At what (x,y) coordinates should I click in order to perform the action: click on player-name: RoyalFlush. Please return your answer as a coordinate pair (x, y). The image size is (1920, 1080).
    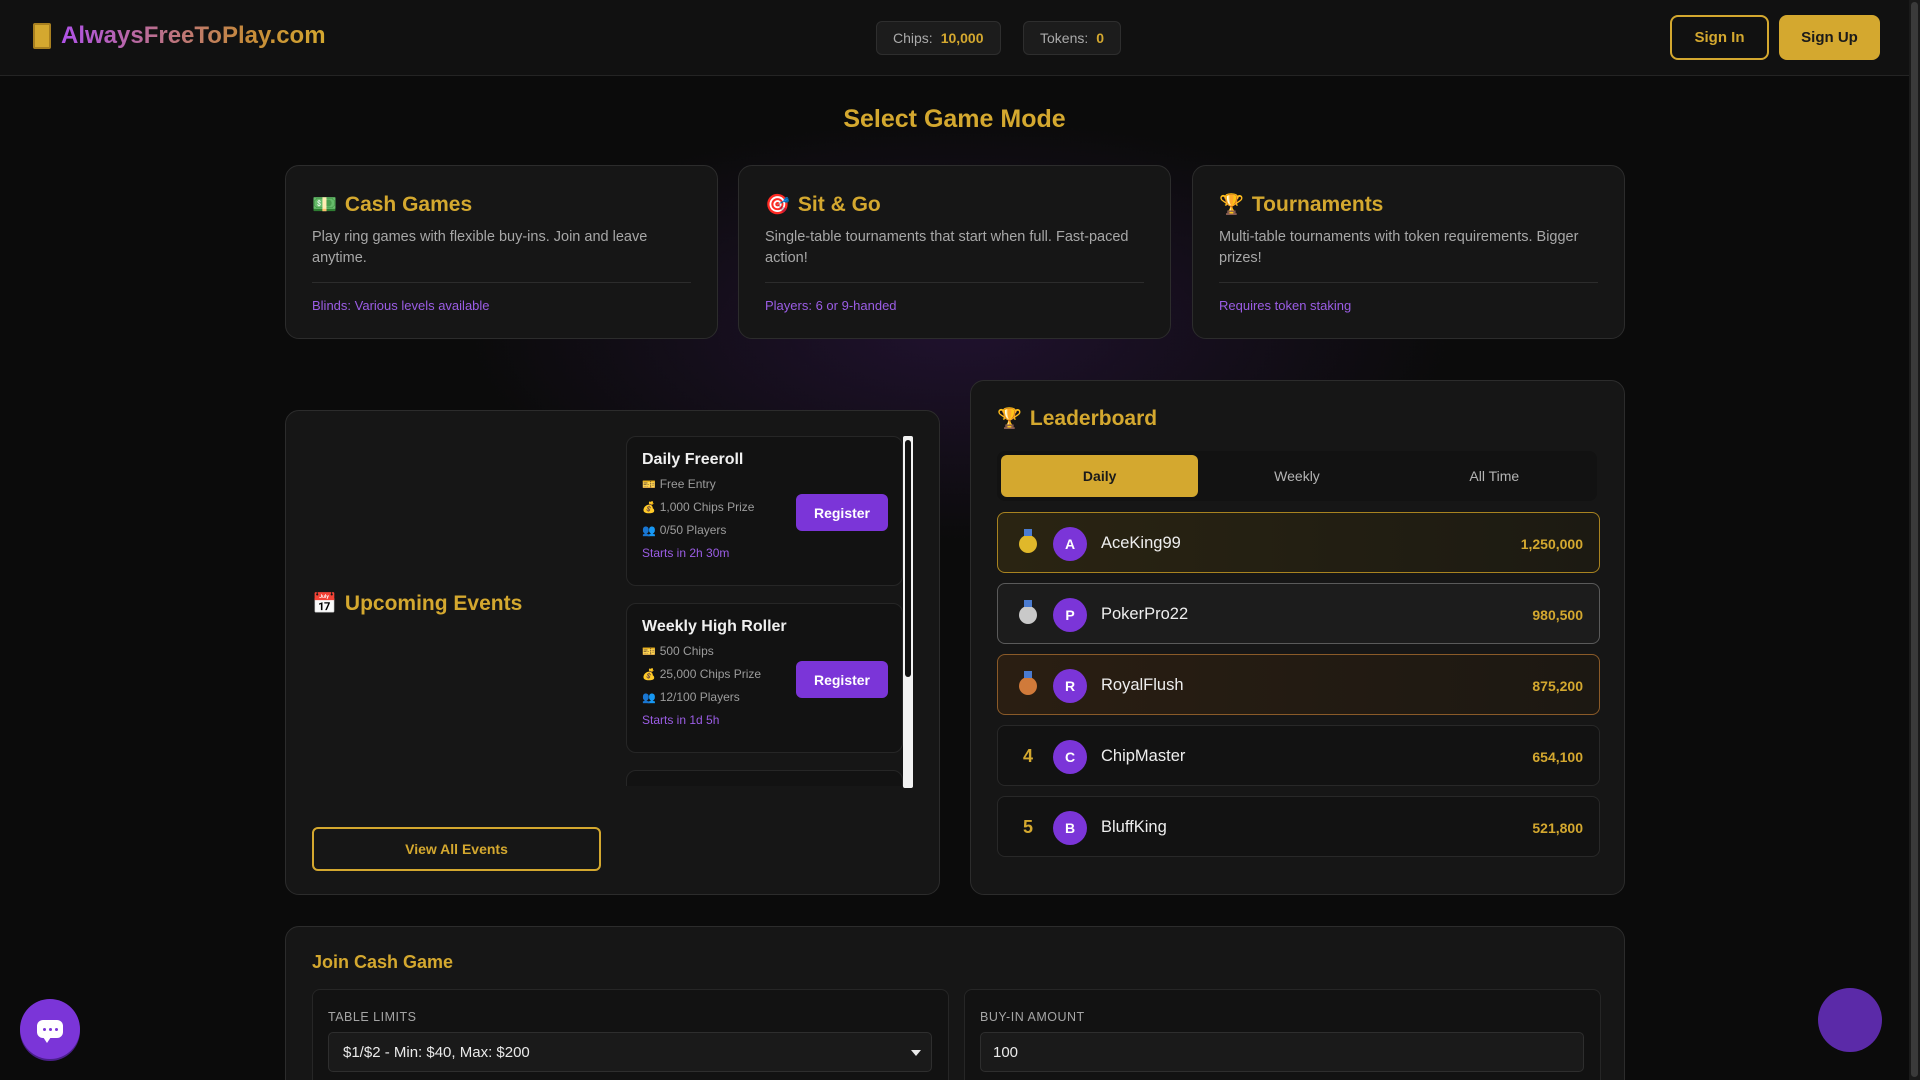
    Looking at the image, I should click on (1142, 685).